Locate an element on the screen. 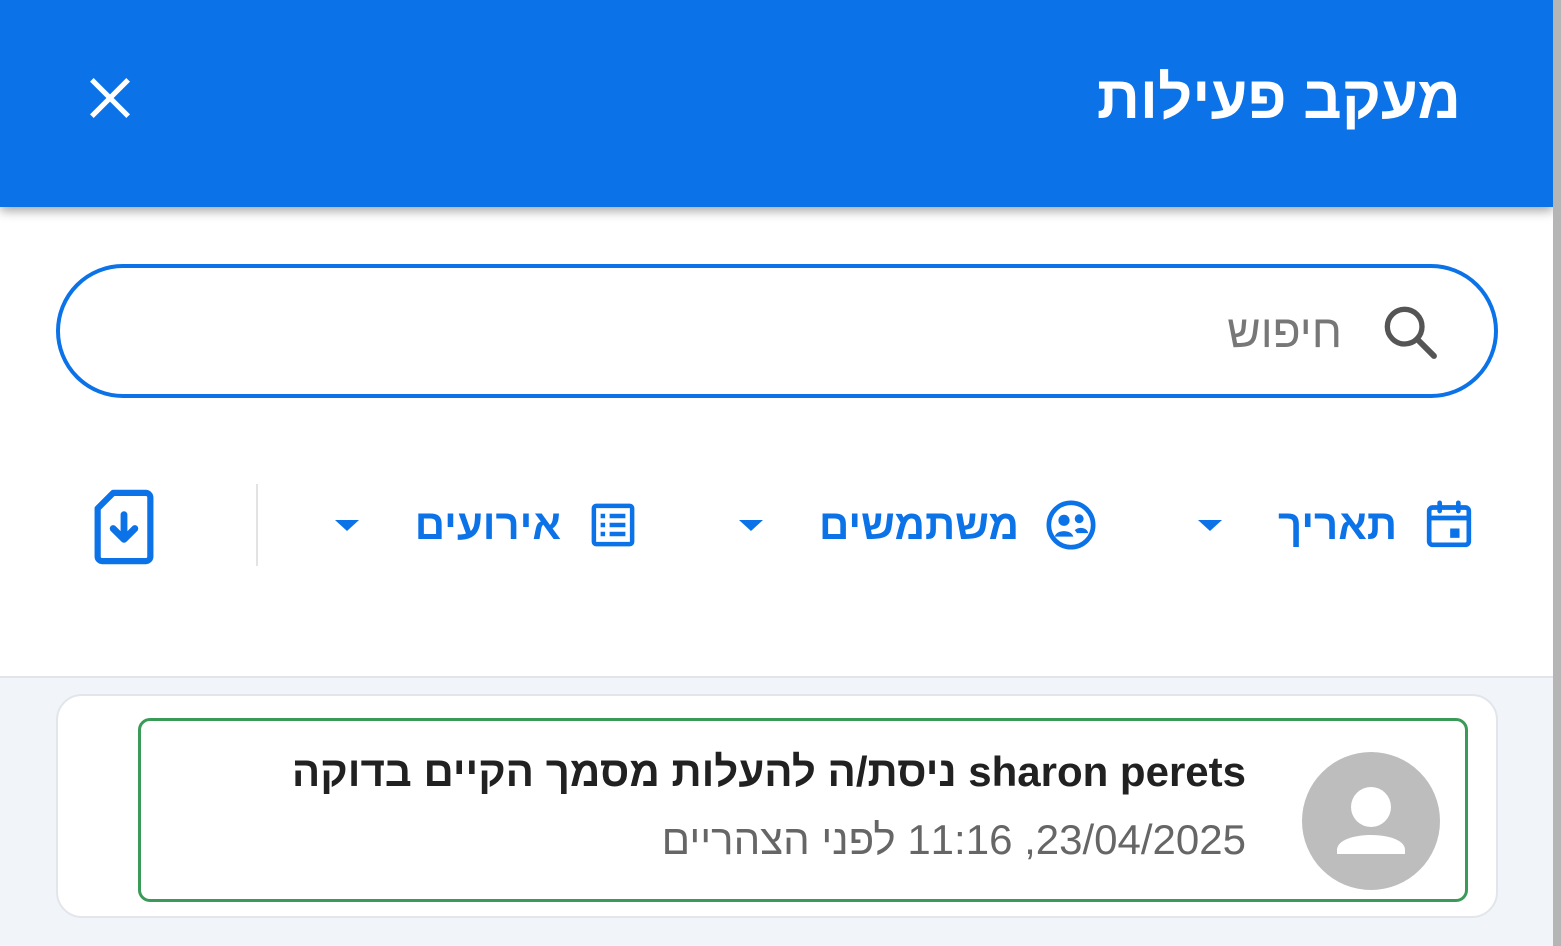  events-filter-label: אירועים is located at coordinates (487, 524).